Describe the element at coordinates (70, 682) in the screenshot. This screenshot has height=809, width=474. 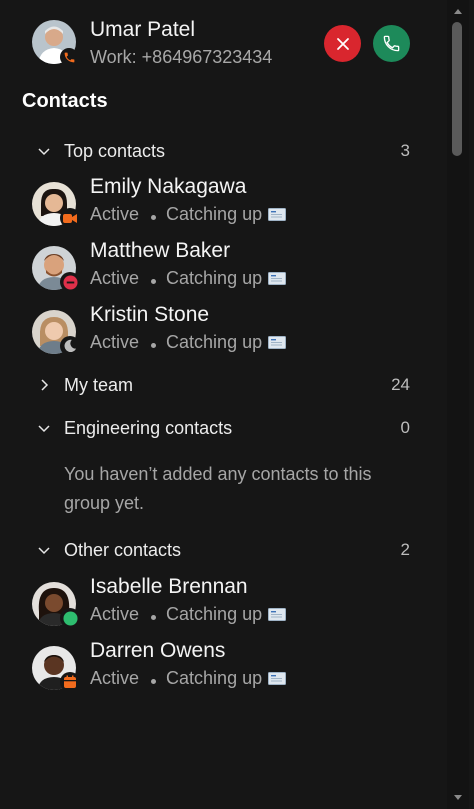
I see `calendar-icon` at that location.